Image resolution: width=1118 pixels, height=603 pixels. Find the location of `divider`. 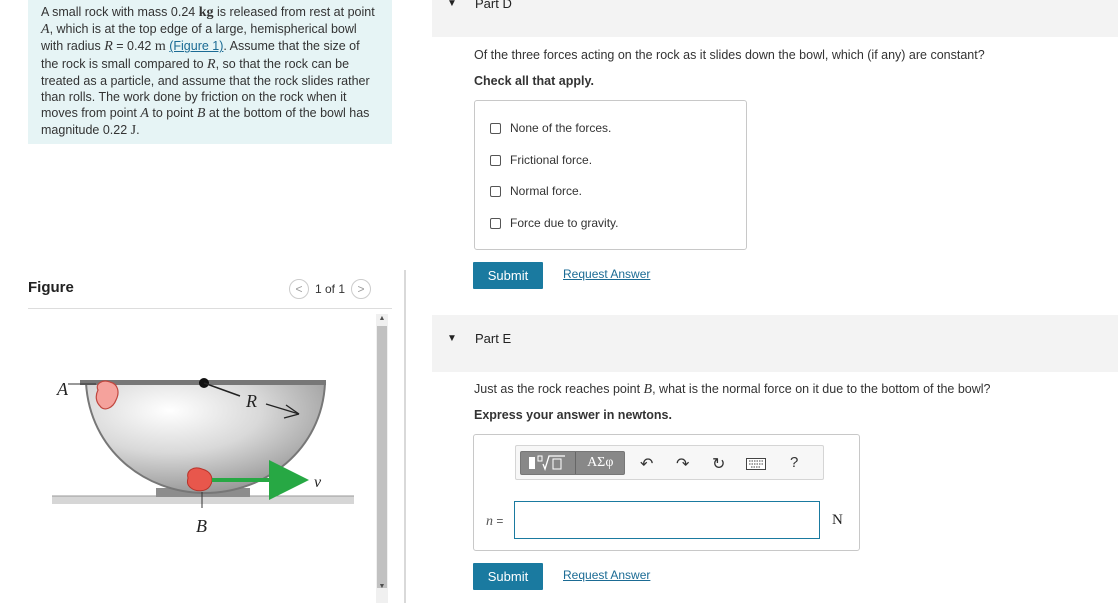

divider is located at coordinates (210, 308).